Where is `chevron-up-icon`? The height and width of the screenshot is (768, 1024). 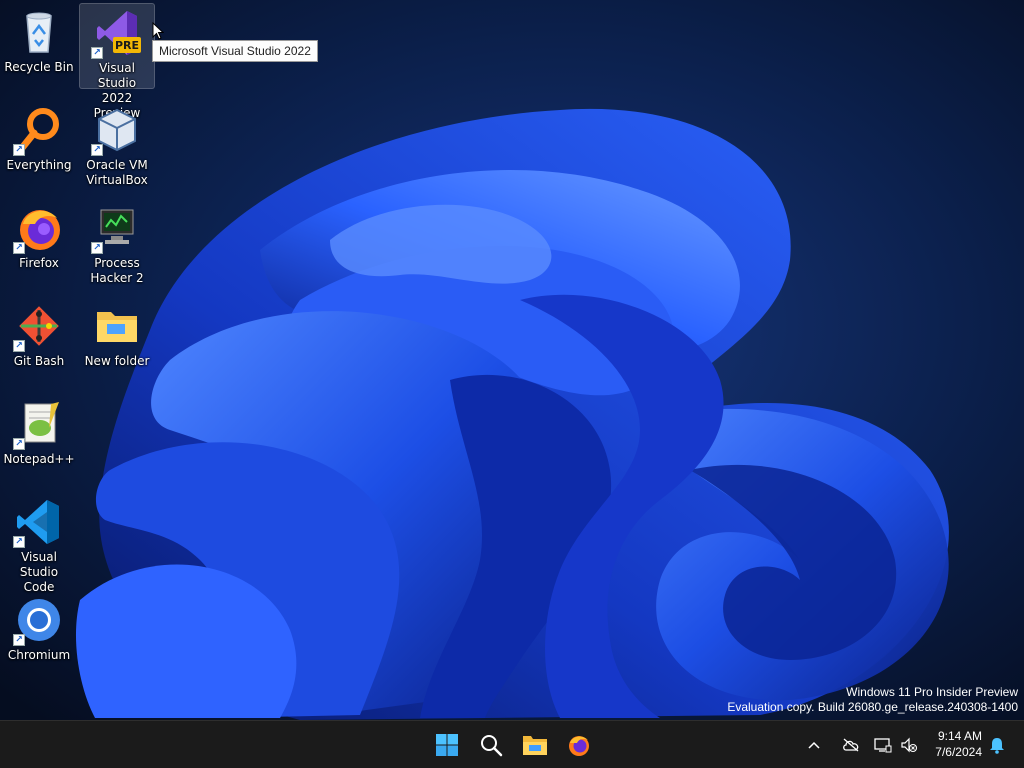 chevron-up-icon is located at coordinates (814, 745).